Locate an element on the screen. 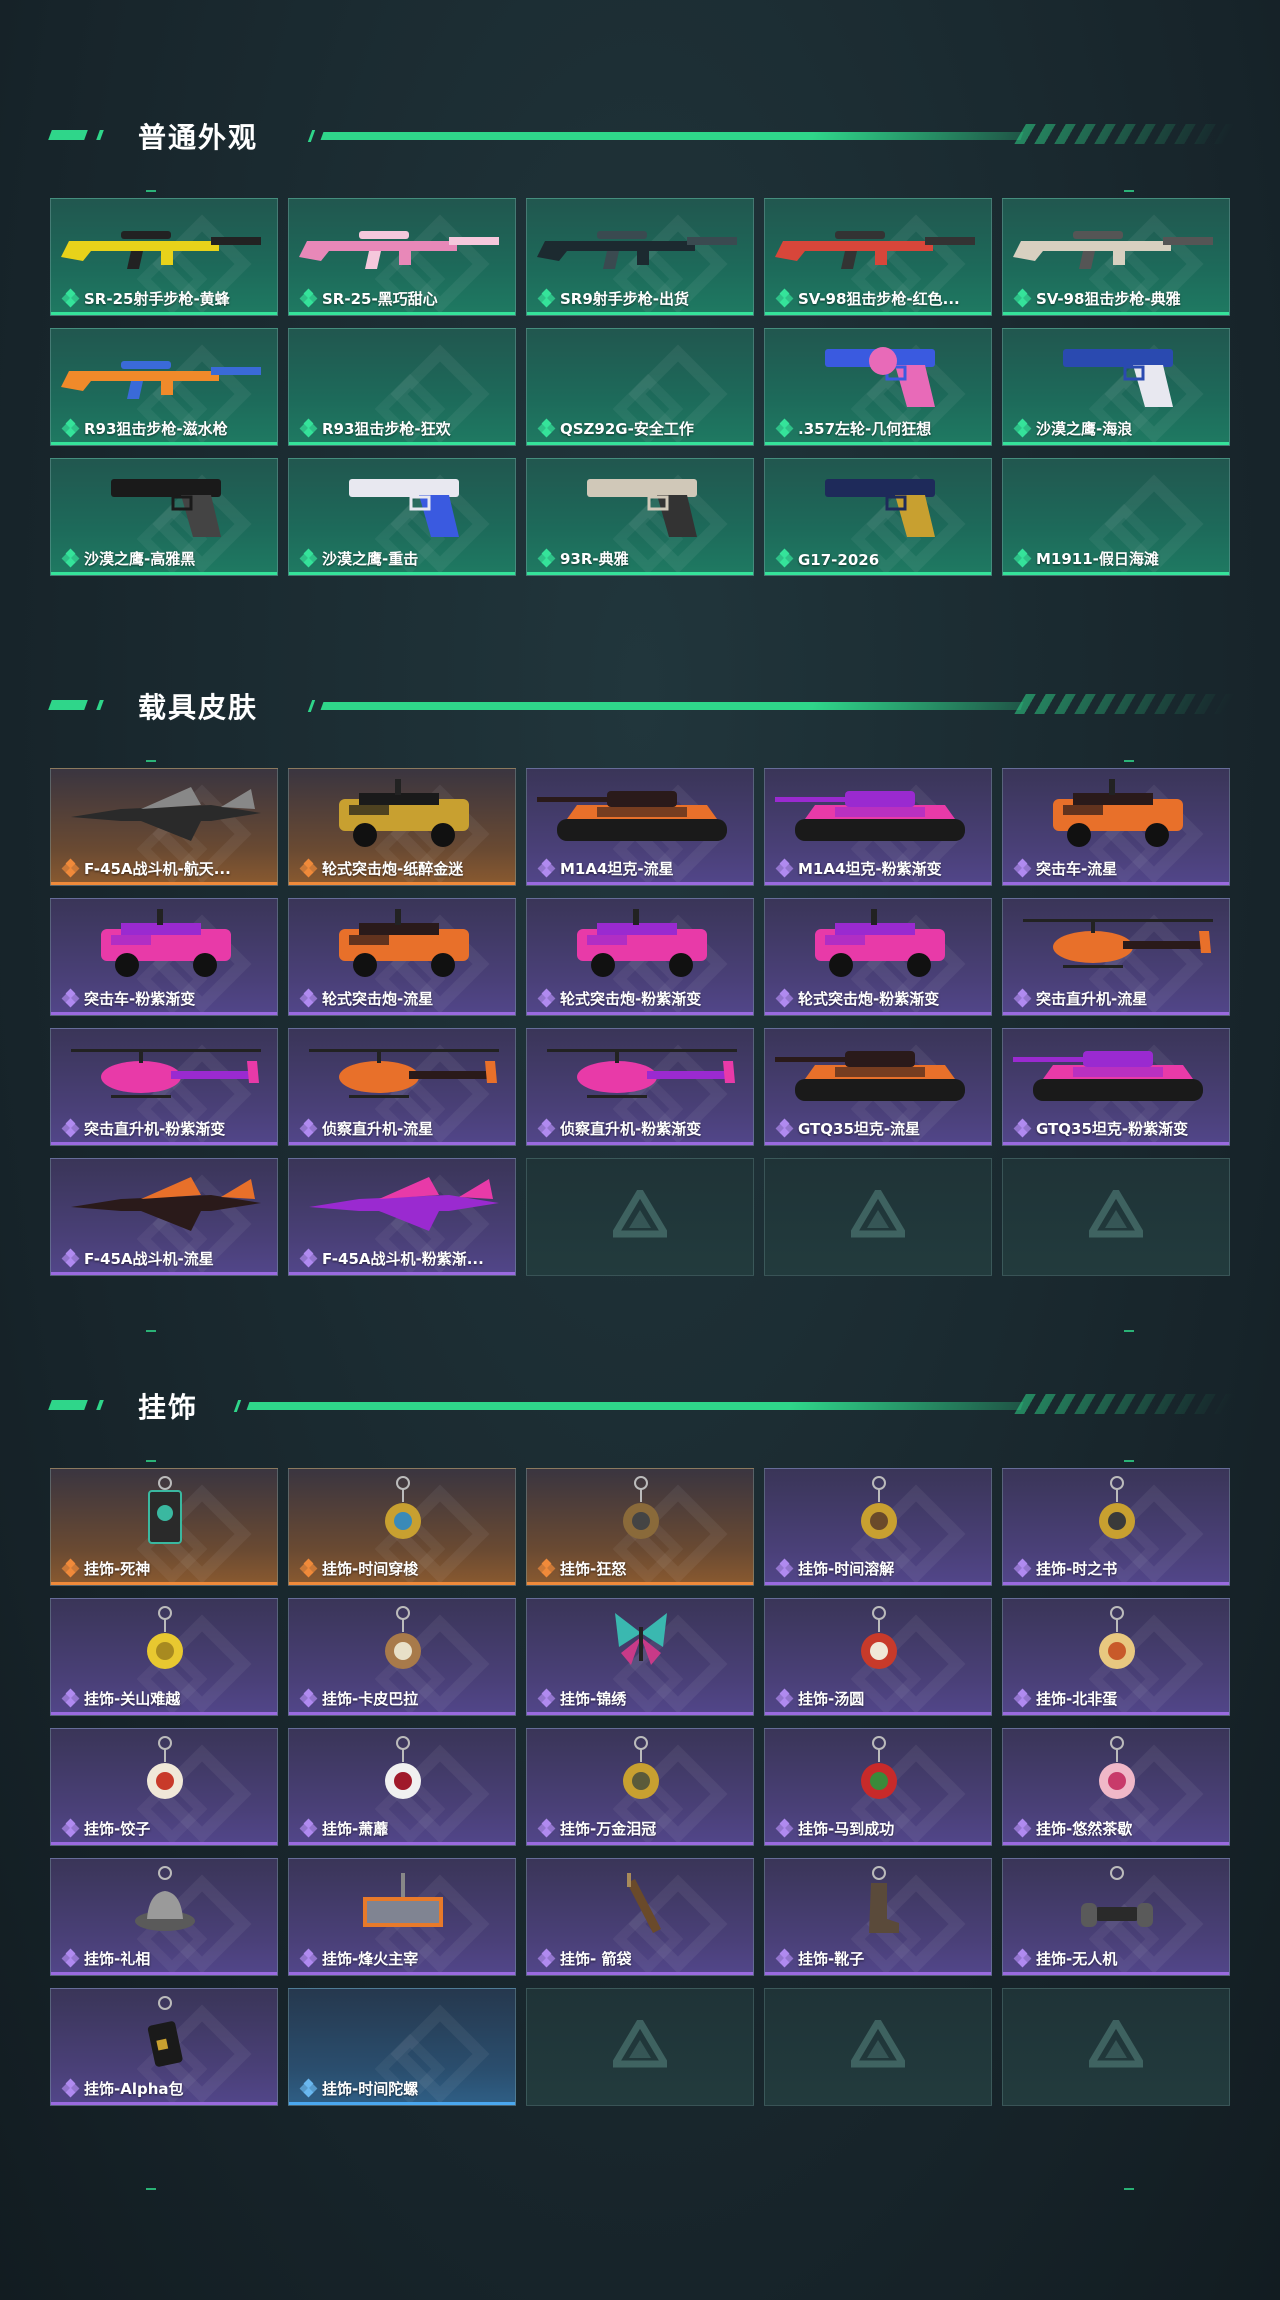 The width and height of the screenshot is (1280, 2300). item-card: G17-2026 is located at coordinates (878, 517).